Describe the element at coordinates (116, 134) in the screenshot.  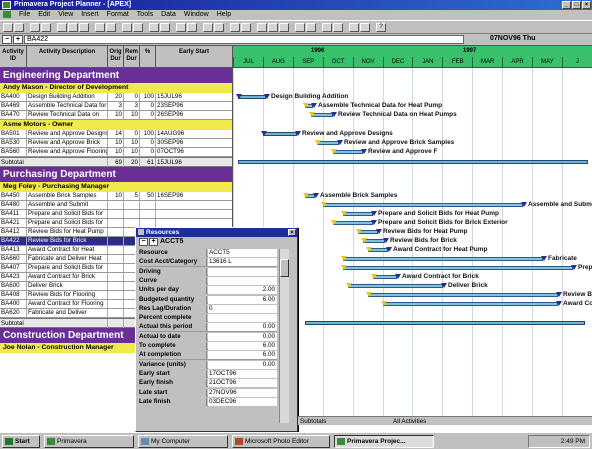
I see `cell-orig: 14` at that location.